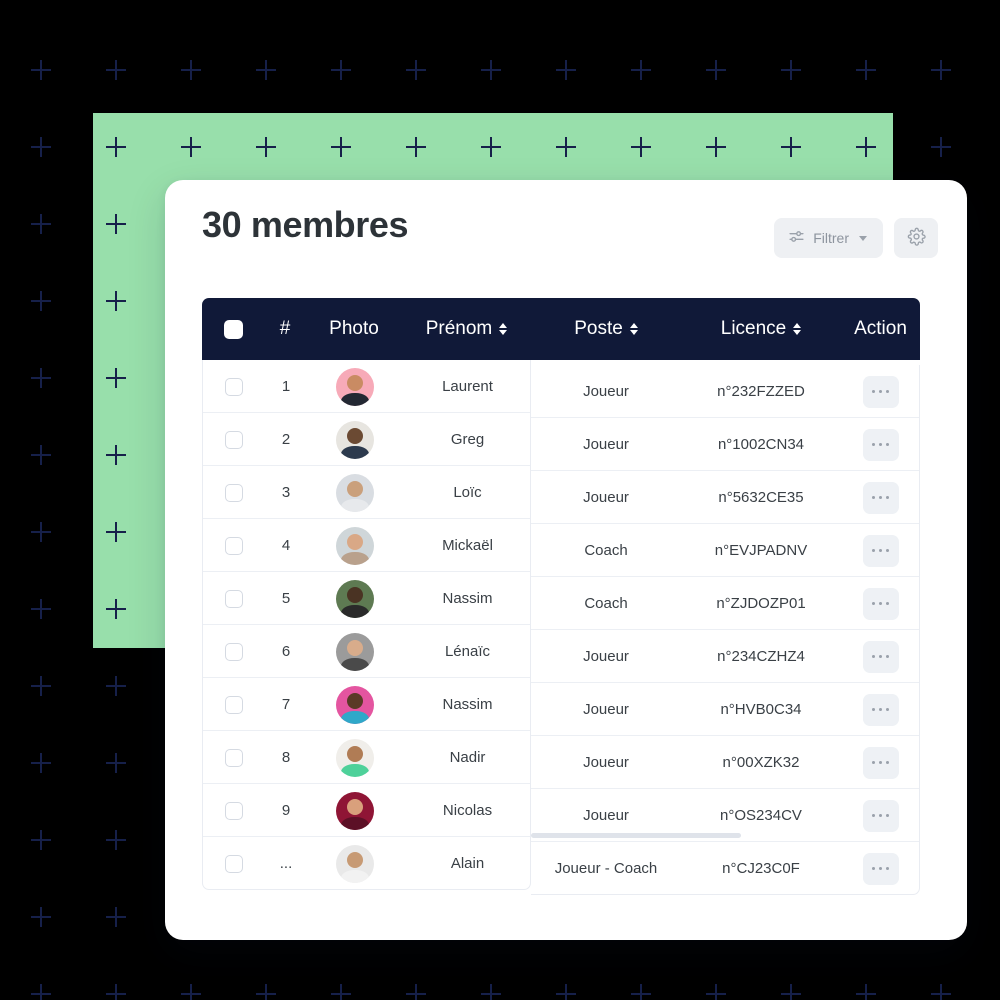 This screenshot has width=1000, height=1000. I want to click on table-row-scrollpart: Joueur n°HVB0C34, so click(725, 709).